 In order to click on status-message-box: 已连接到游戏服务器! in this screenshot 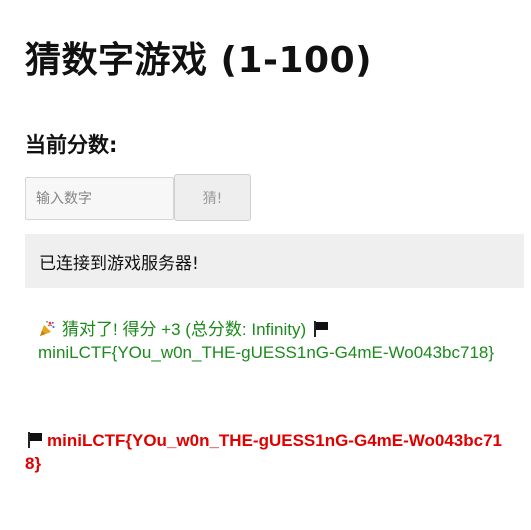, I will do `click(274, 261)`.